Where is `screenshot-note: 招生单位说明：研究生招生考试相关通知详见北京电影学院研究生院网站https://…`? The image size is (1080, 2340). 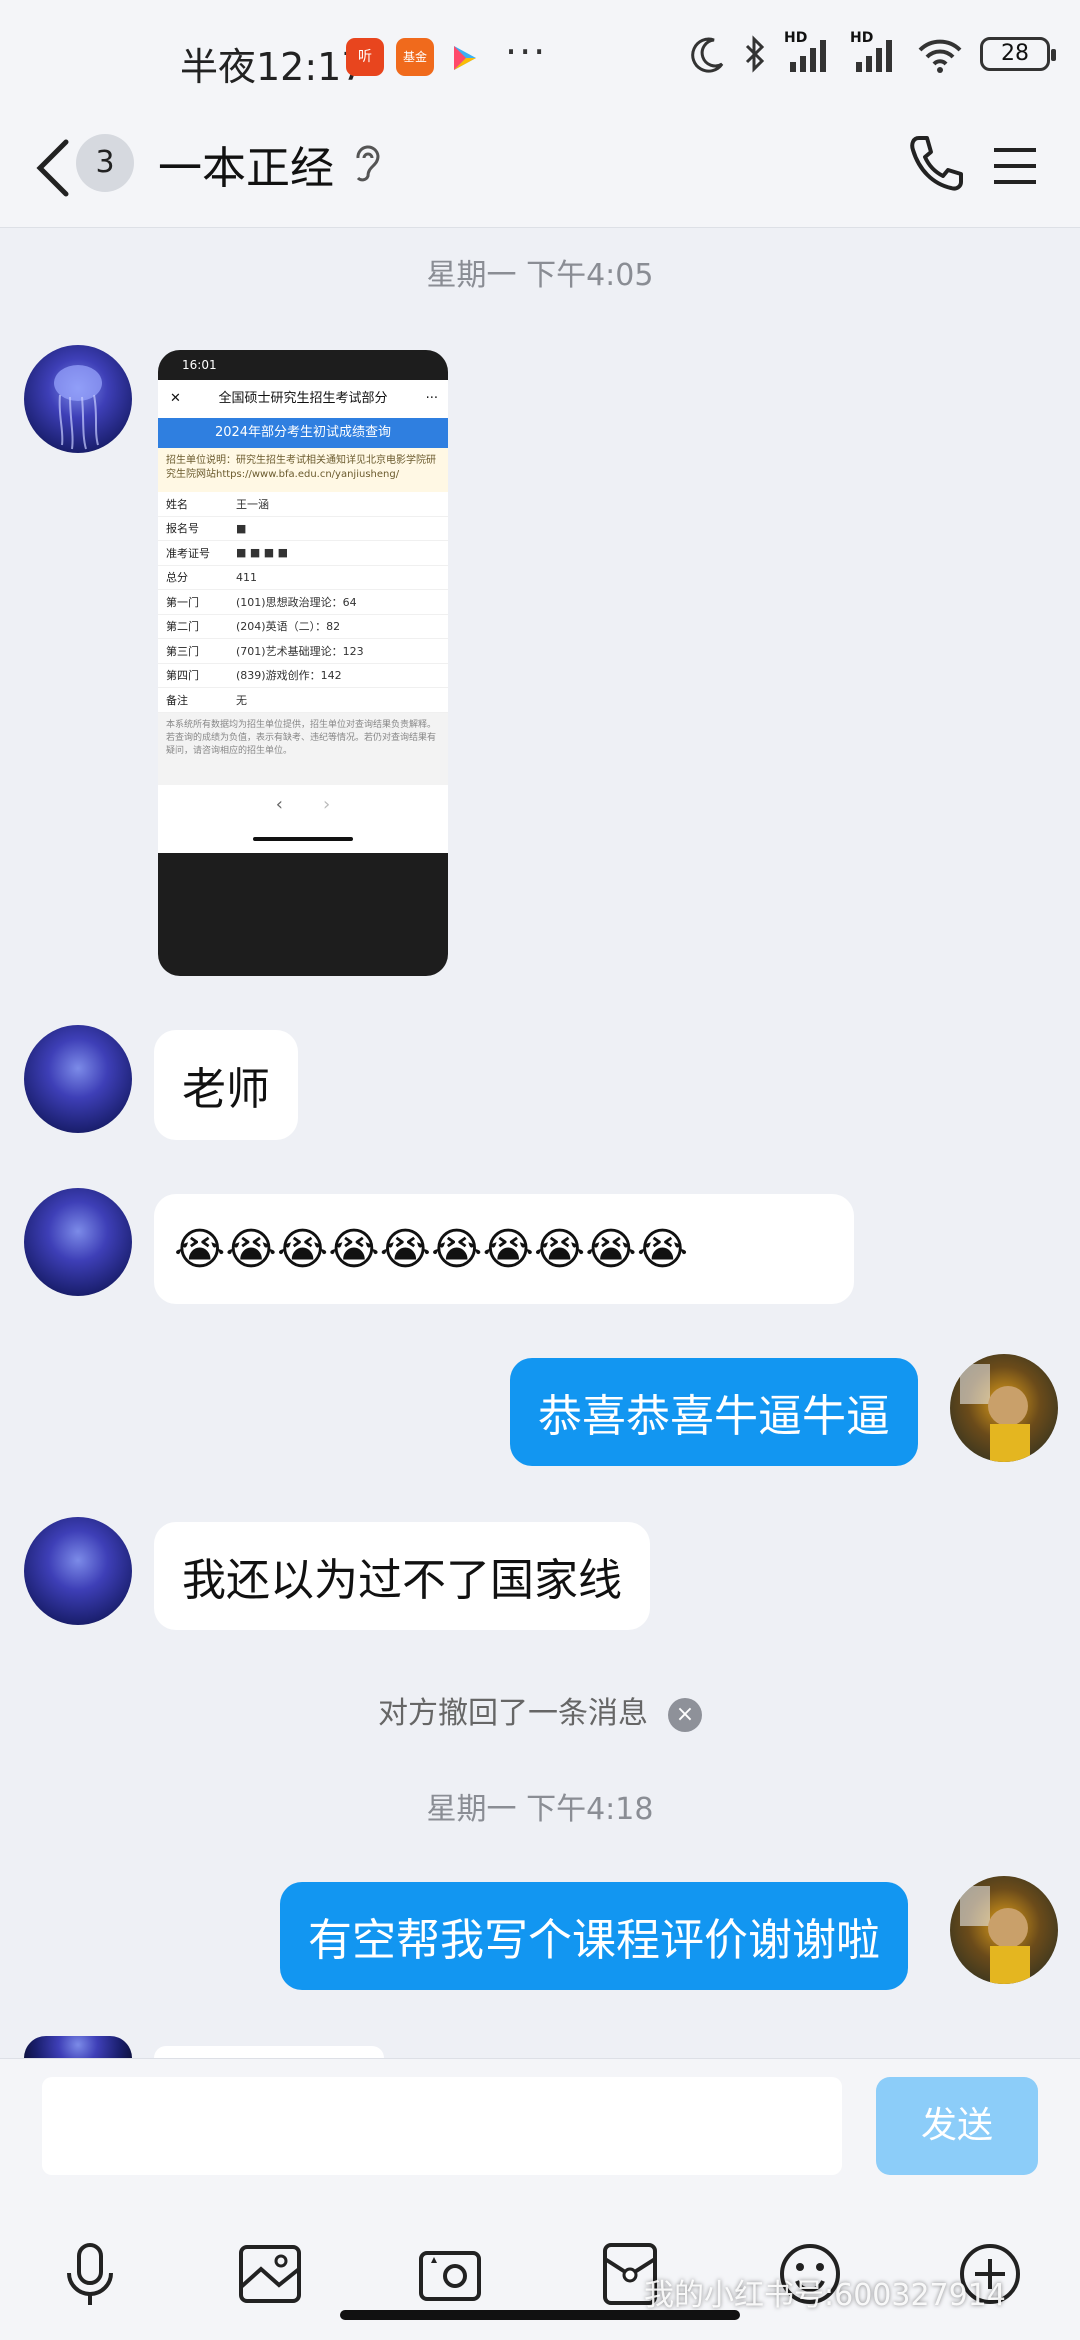 screenshot-note: 招生单位说明：研究生招生考试相关通知详见北京电影学院研究生院网站https://… is located at coordinates (303, 470).